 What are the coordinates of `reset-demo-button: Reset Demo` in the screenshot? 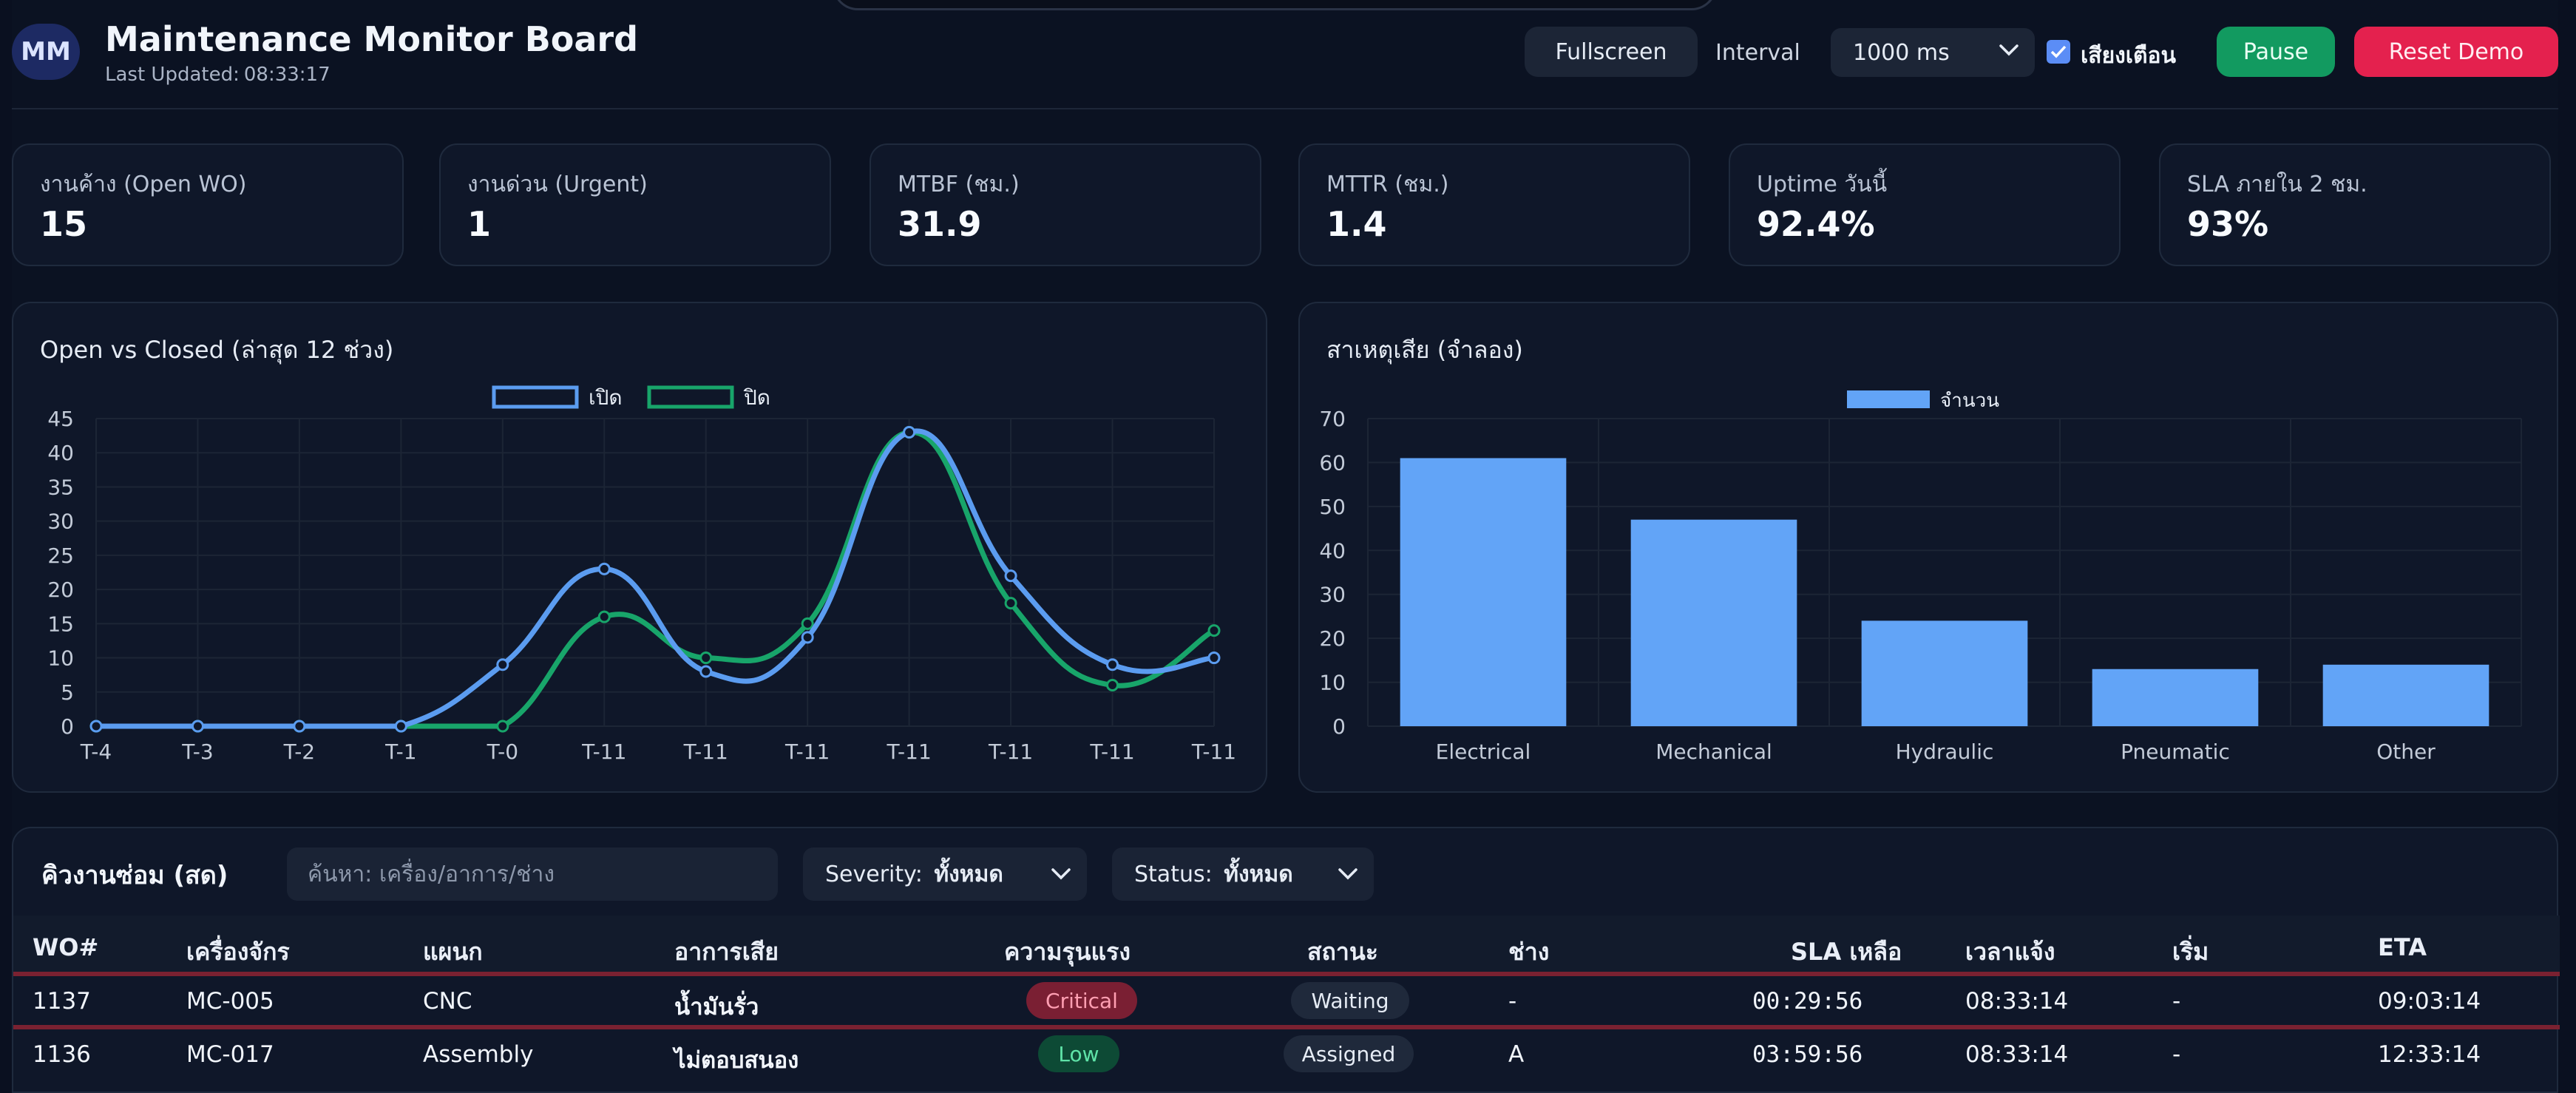 It's located at (2456, 52).